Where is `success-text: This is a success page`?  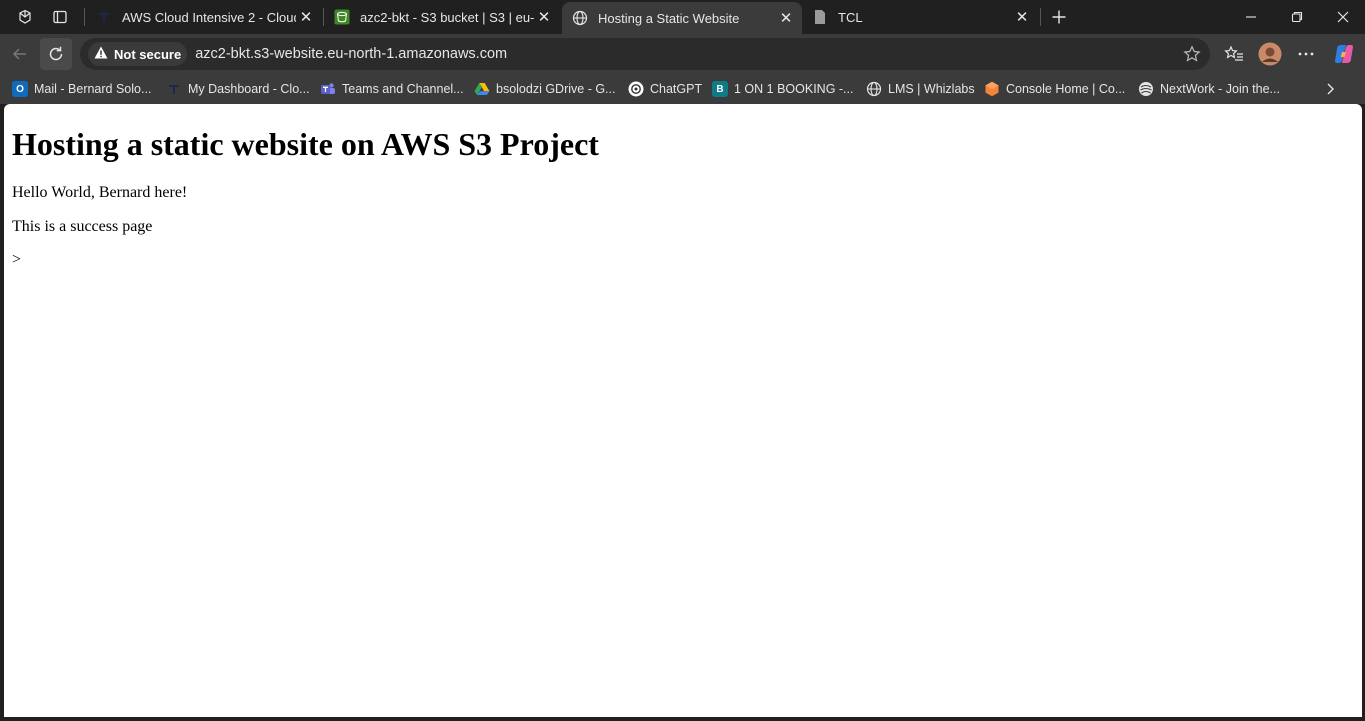
success-text: This is a success page is located at coordinates (82, 226).